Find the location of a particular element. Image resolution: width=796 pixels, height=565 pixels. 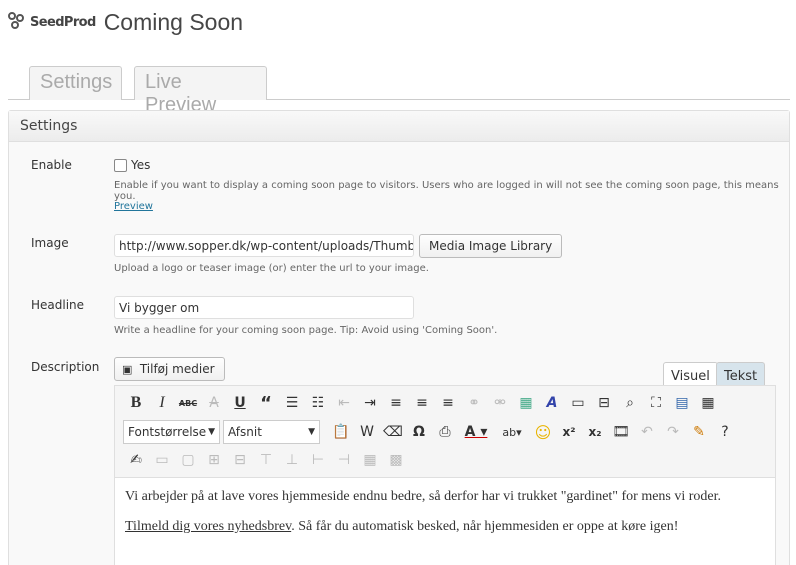

delete-row-icon: ⊥ is located at coordinates (292, 460).